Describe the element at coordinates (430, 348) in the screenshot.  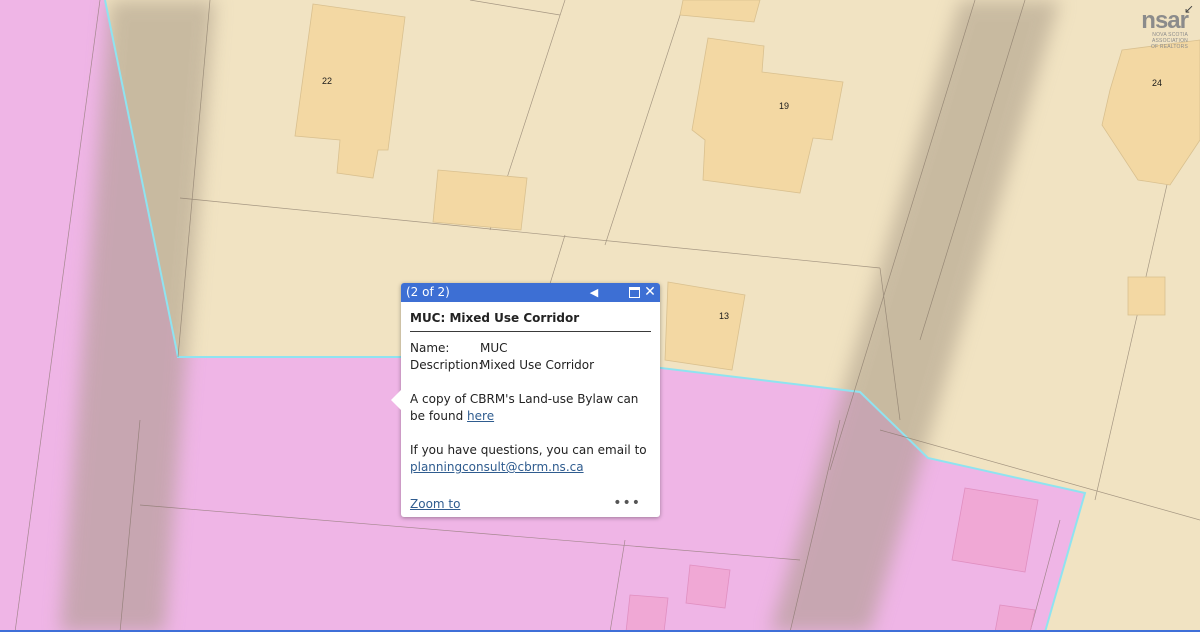
I see `attribute-label: Name:` at that location.